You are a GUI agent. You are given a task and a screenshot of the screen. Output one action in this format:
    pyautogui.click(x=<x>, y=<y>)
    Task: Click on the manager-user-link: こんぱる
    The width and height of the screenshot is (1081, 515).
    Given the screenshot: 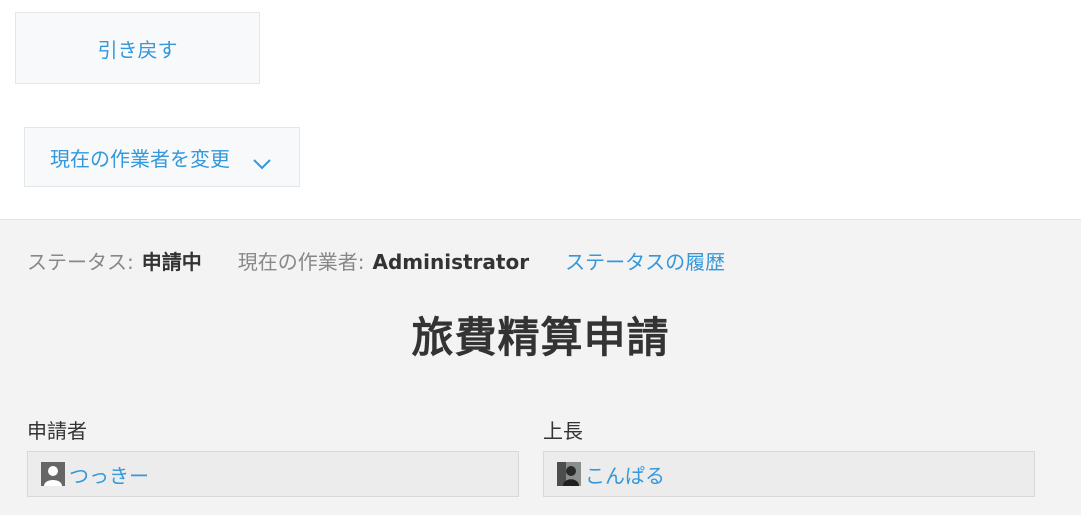 What is the action you would take?
    pyautogui.click(x=625, y=474)
    